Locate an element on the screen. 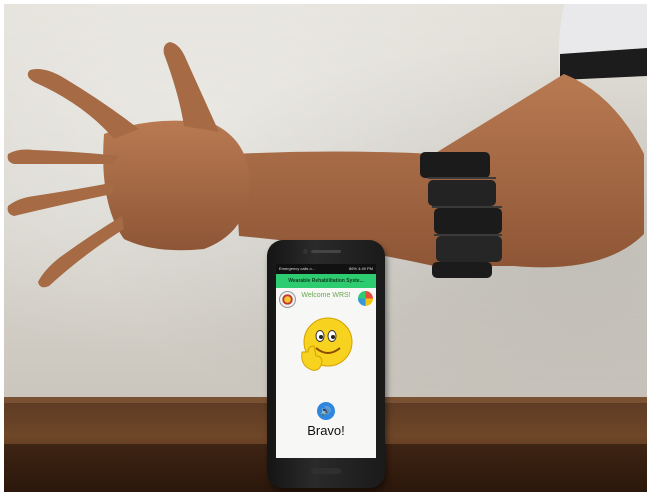 The image size is (651, 500). speaker-icon: 🔊 is located at coordinates (326, 411).